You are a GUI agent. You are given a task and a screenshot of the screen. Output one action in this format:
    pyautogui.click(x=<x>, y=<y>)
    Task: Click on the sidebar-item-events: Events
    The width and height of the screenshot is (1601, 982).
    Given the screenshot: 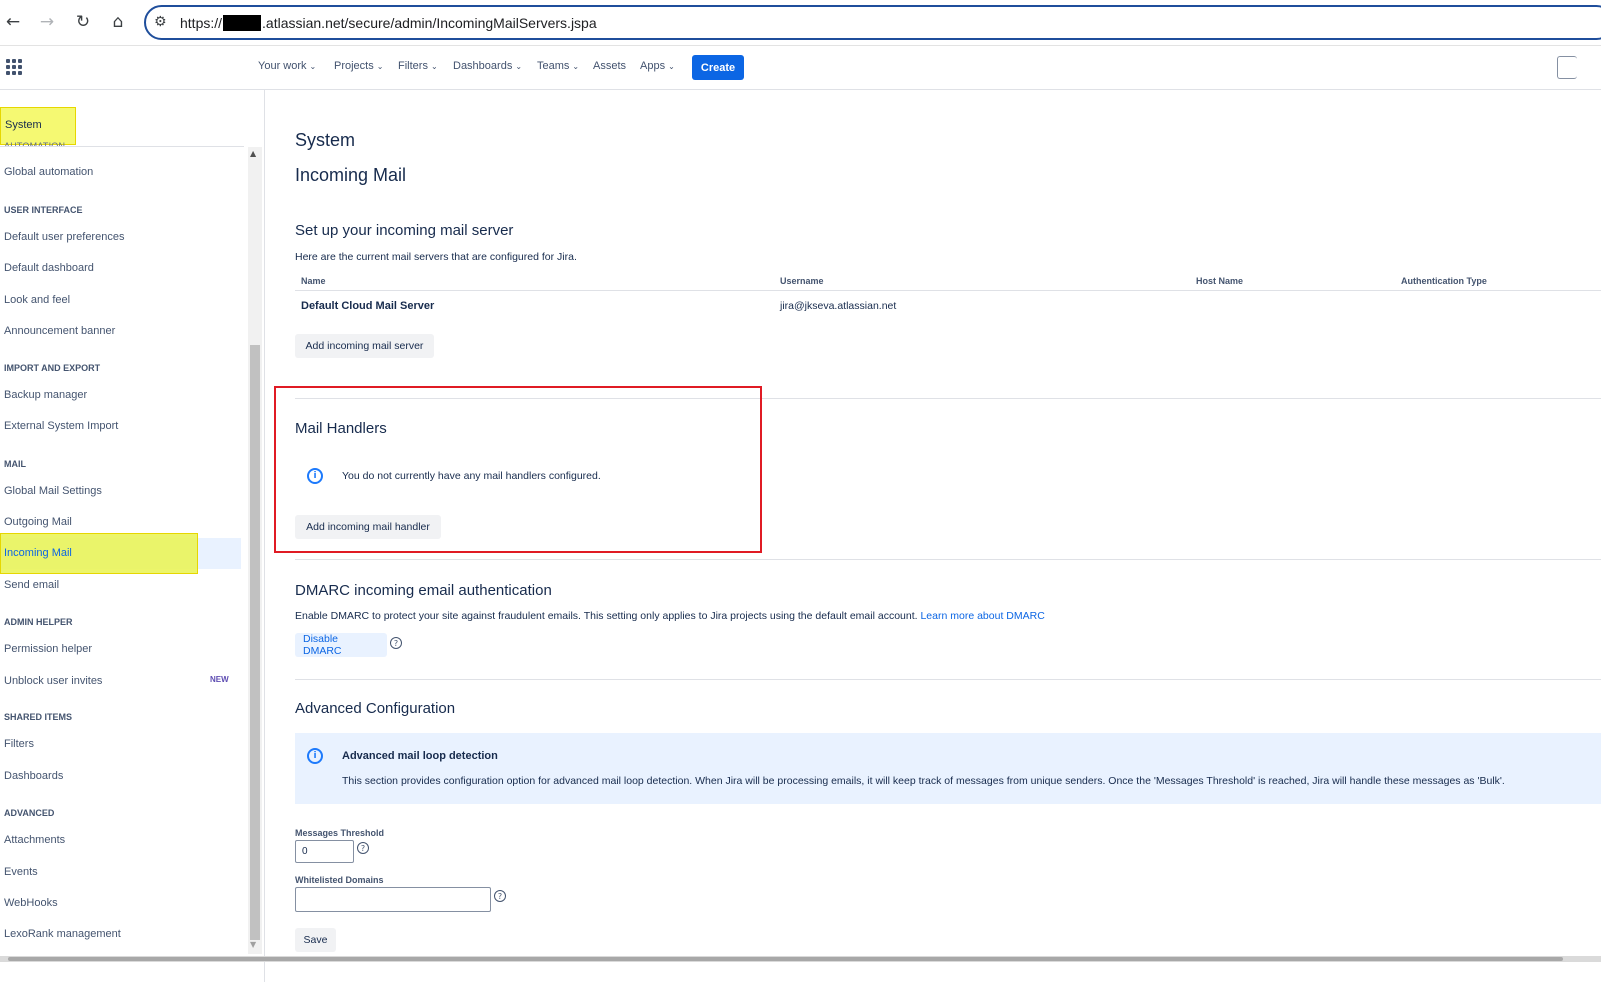 What is the action you would take?
    pyautogui.click(x=21, y=872)
    